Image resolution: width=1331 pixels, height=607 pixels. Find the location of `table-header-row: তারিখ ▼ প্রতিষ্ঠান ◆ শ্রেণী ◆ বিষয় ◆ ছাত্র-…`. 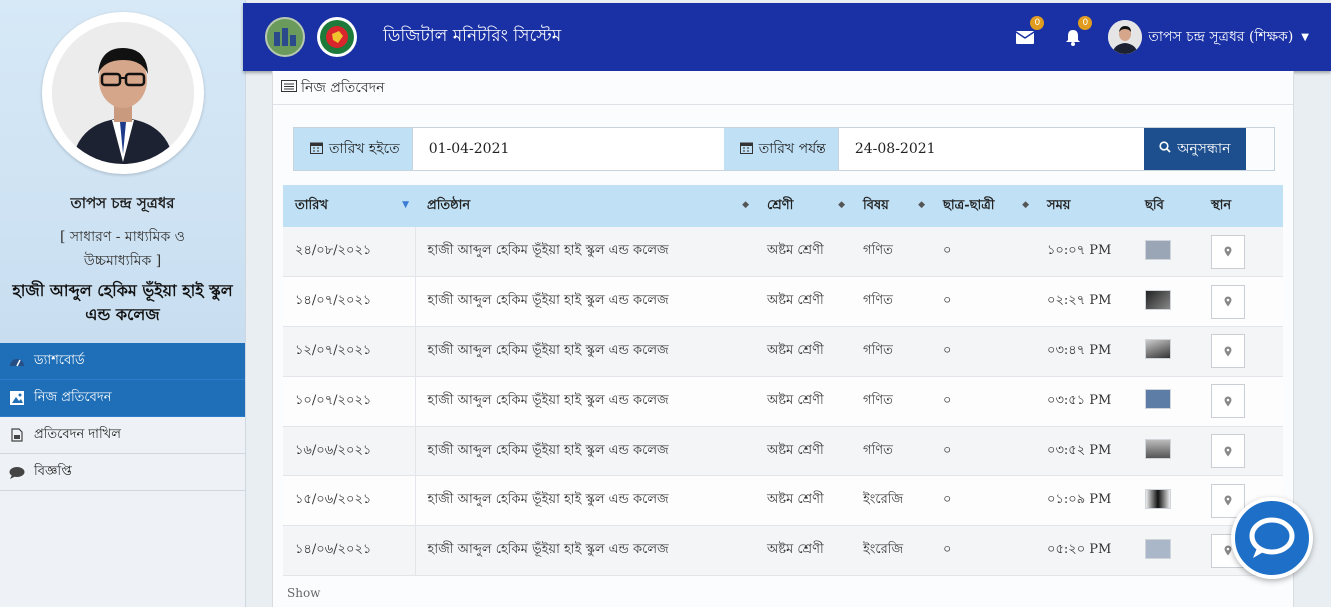

table-header-row: তারিখ ▼ প্রতিষ্ঠান ◆ শ্রেণী ◆ বিষয় ◆ ছাত্র-… is located at coordinates (783, 206).